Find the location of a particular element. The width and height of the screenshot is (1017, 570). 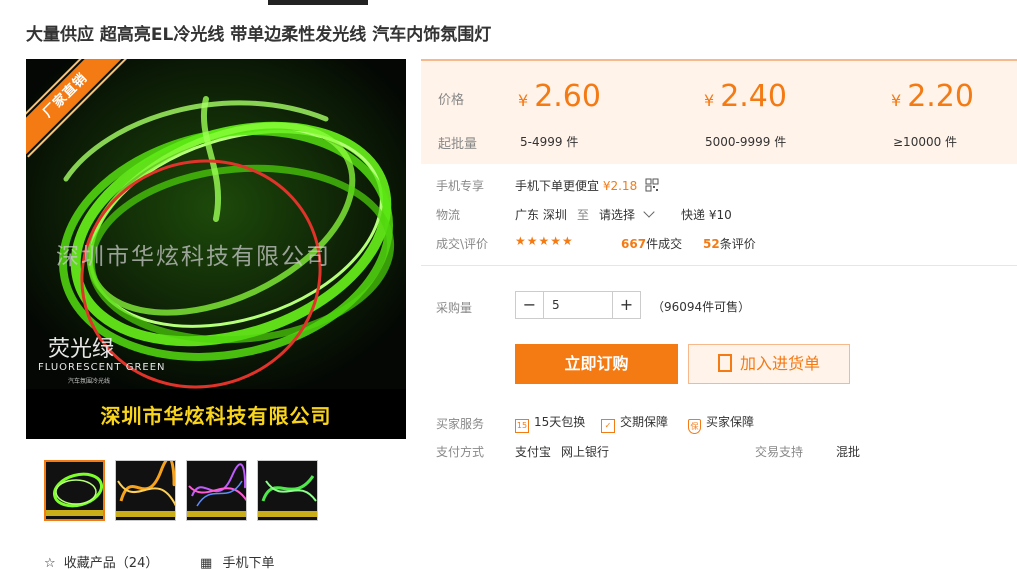

payment-online-bank: 网上银行 is located at coordinates (585, 452).